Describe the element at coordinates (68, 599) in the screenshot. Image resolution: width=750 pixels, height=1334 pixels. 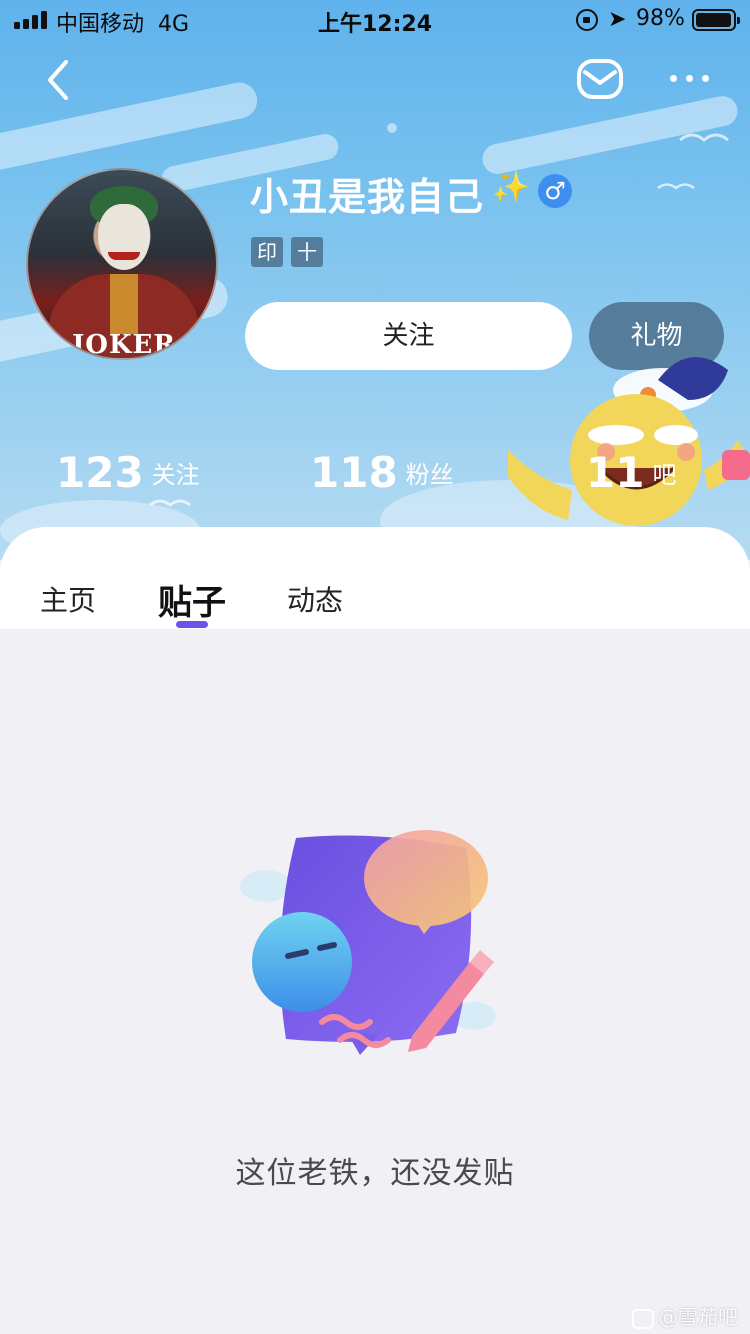
I see `tab-home: 主页` at that location.